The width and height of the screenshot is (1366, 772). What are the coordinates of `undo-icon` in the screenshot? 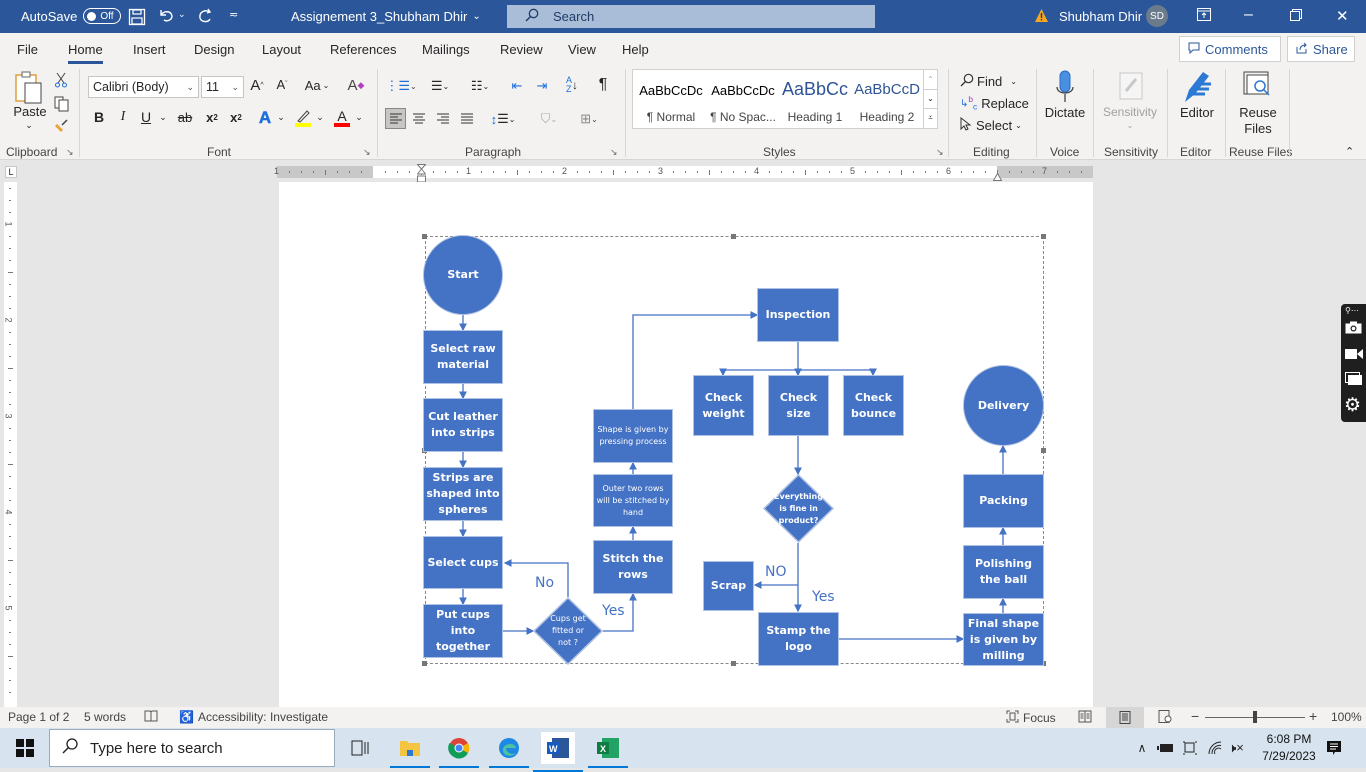 It's located at (166, 16).